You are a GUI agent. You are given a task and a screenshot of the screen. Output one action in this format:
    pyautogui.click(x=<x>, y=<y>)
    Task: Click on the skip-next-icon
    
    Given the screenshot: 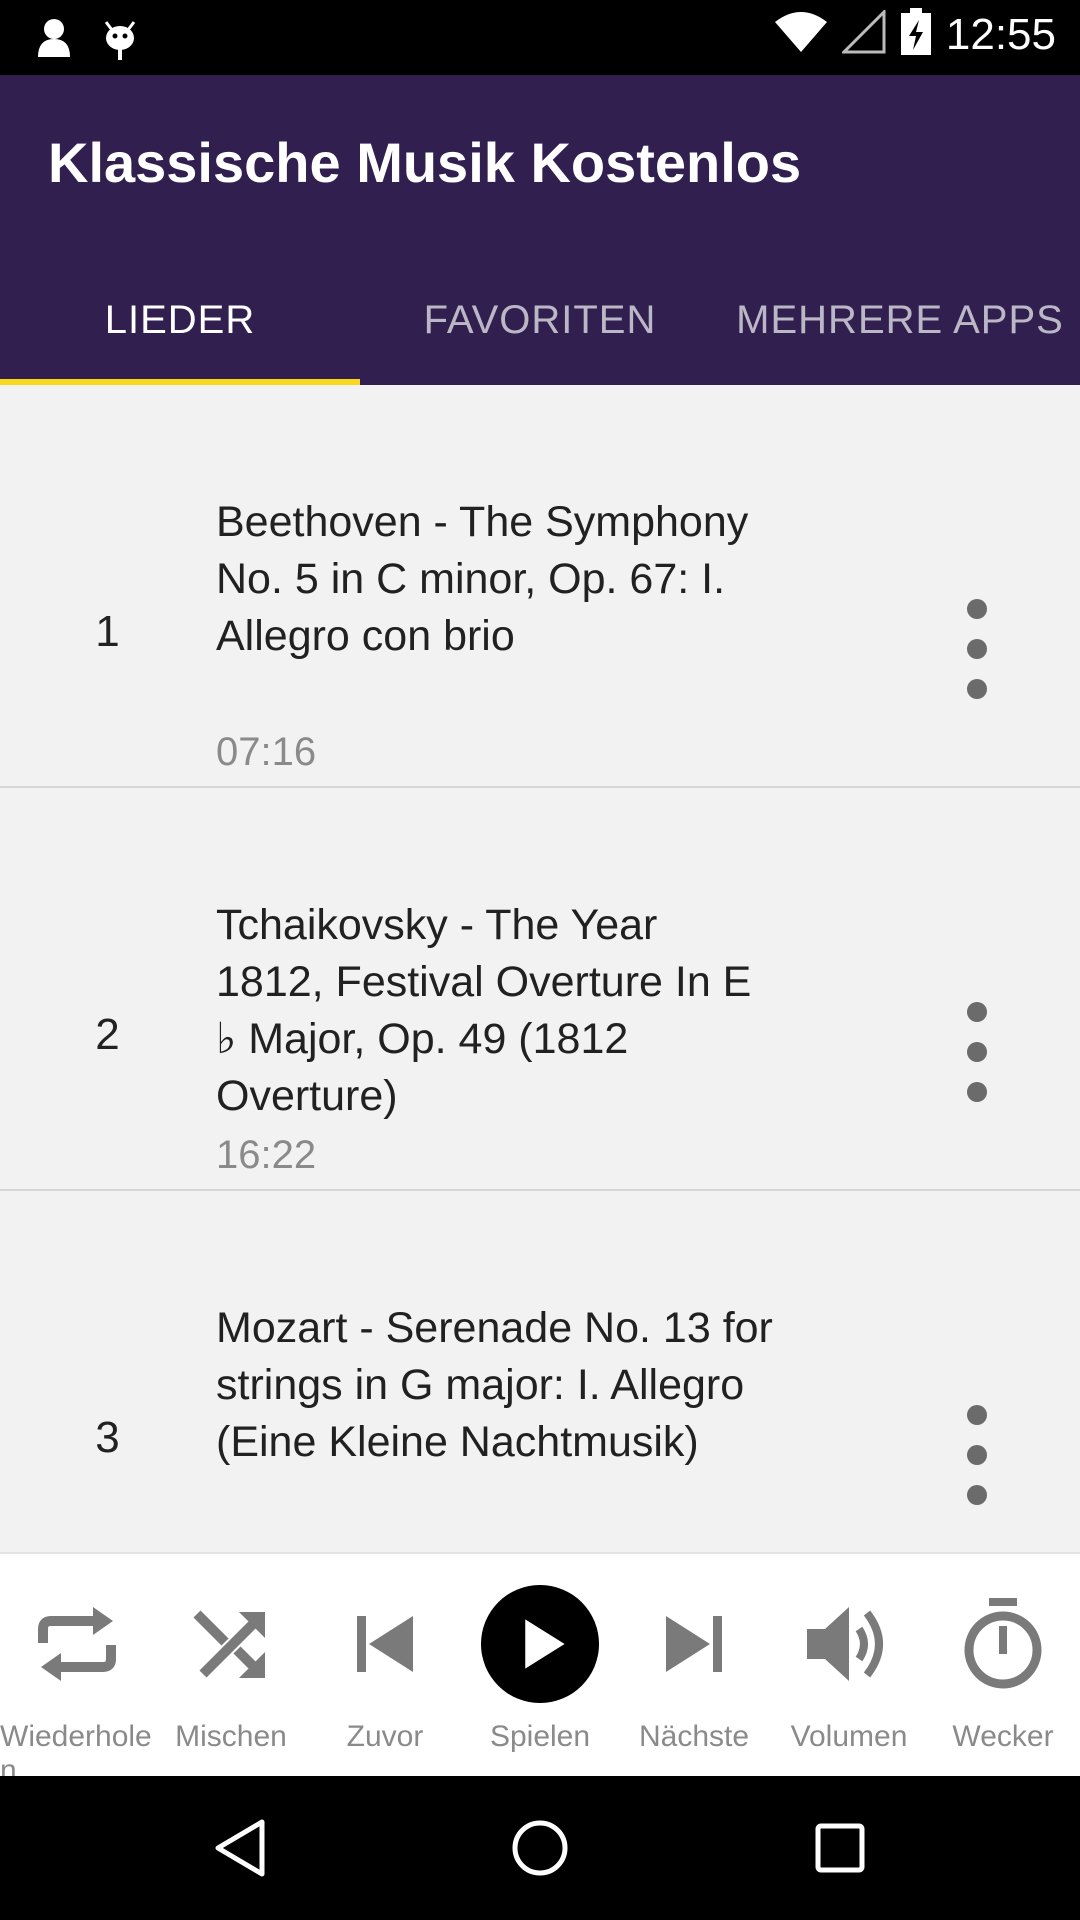 What is the action you would take?
    pyautogui.click(x=694, y=1644)
    